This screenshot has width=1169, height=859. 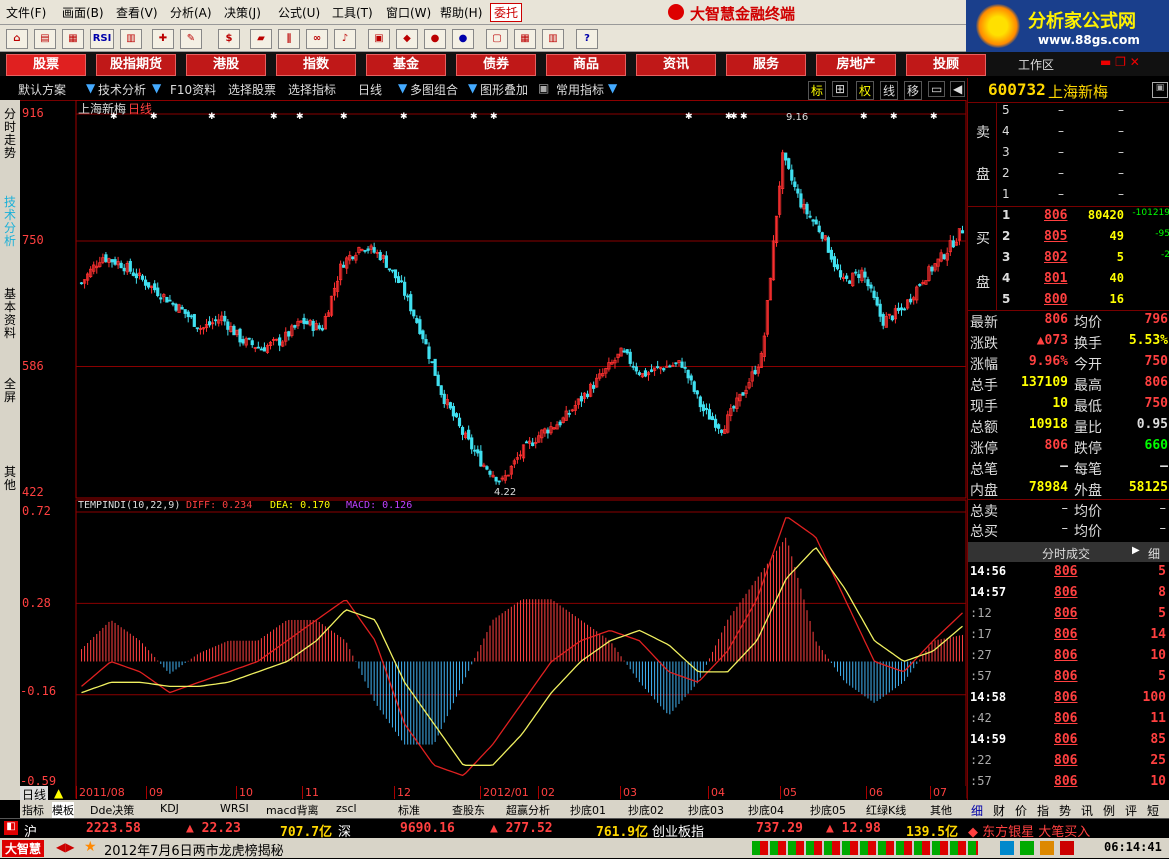 What do you see at coordinates (1087, 810) in the screenshot?
I see `right-tab: 讯` at bounding box center [1087, 810].